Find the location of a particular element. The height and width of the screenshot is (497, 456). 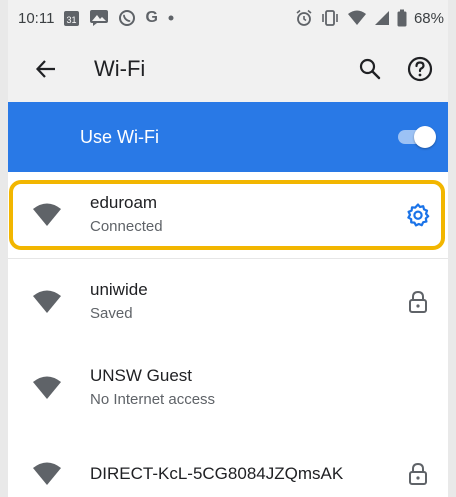

photo-message-icon is located at coordinates (99, 18).